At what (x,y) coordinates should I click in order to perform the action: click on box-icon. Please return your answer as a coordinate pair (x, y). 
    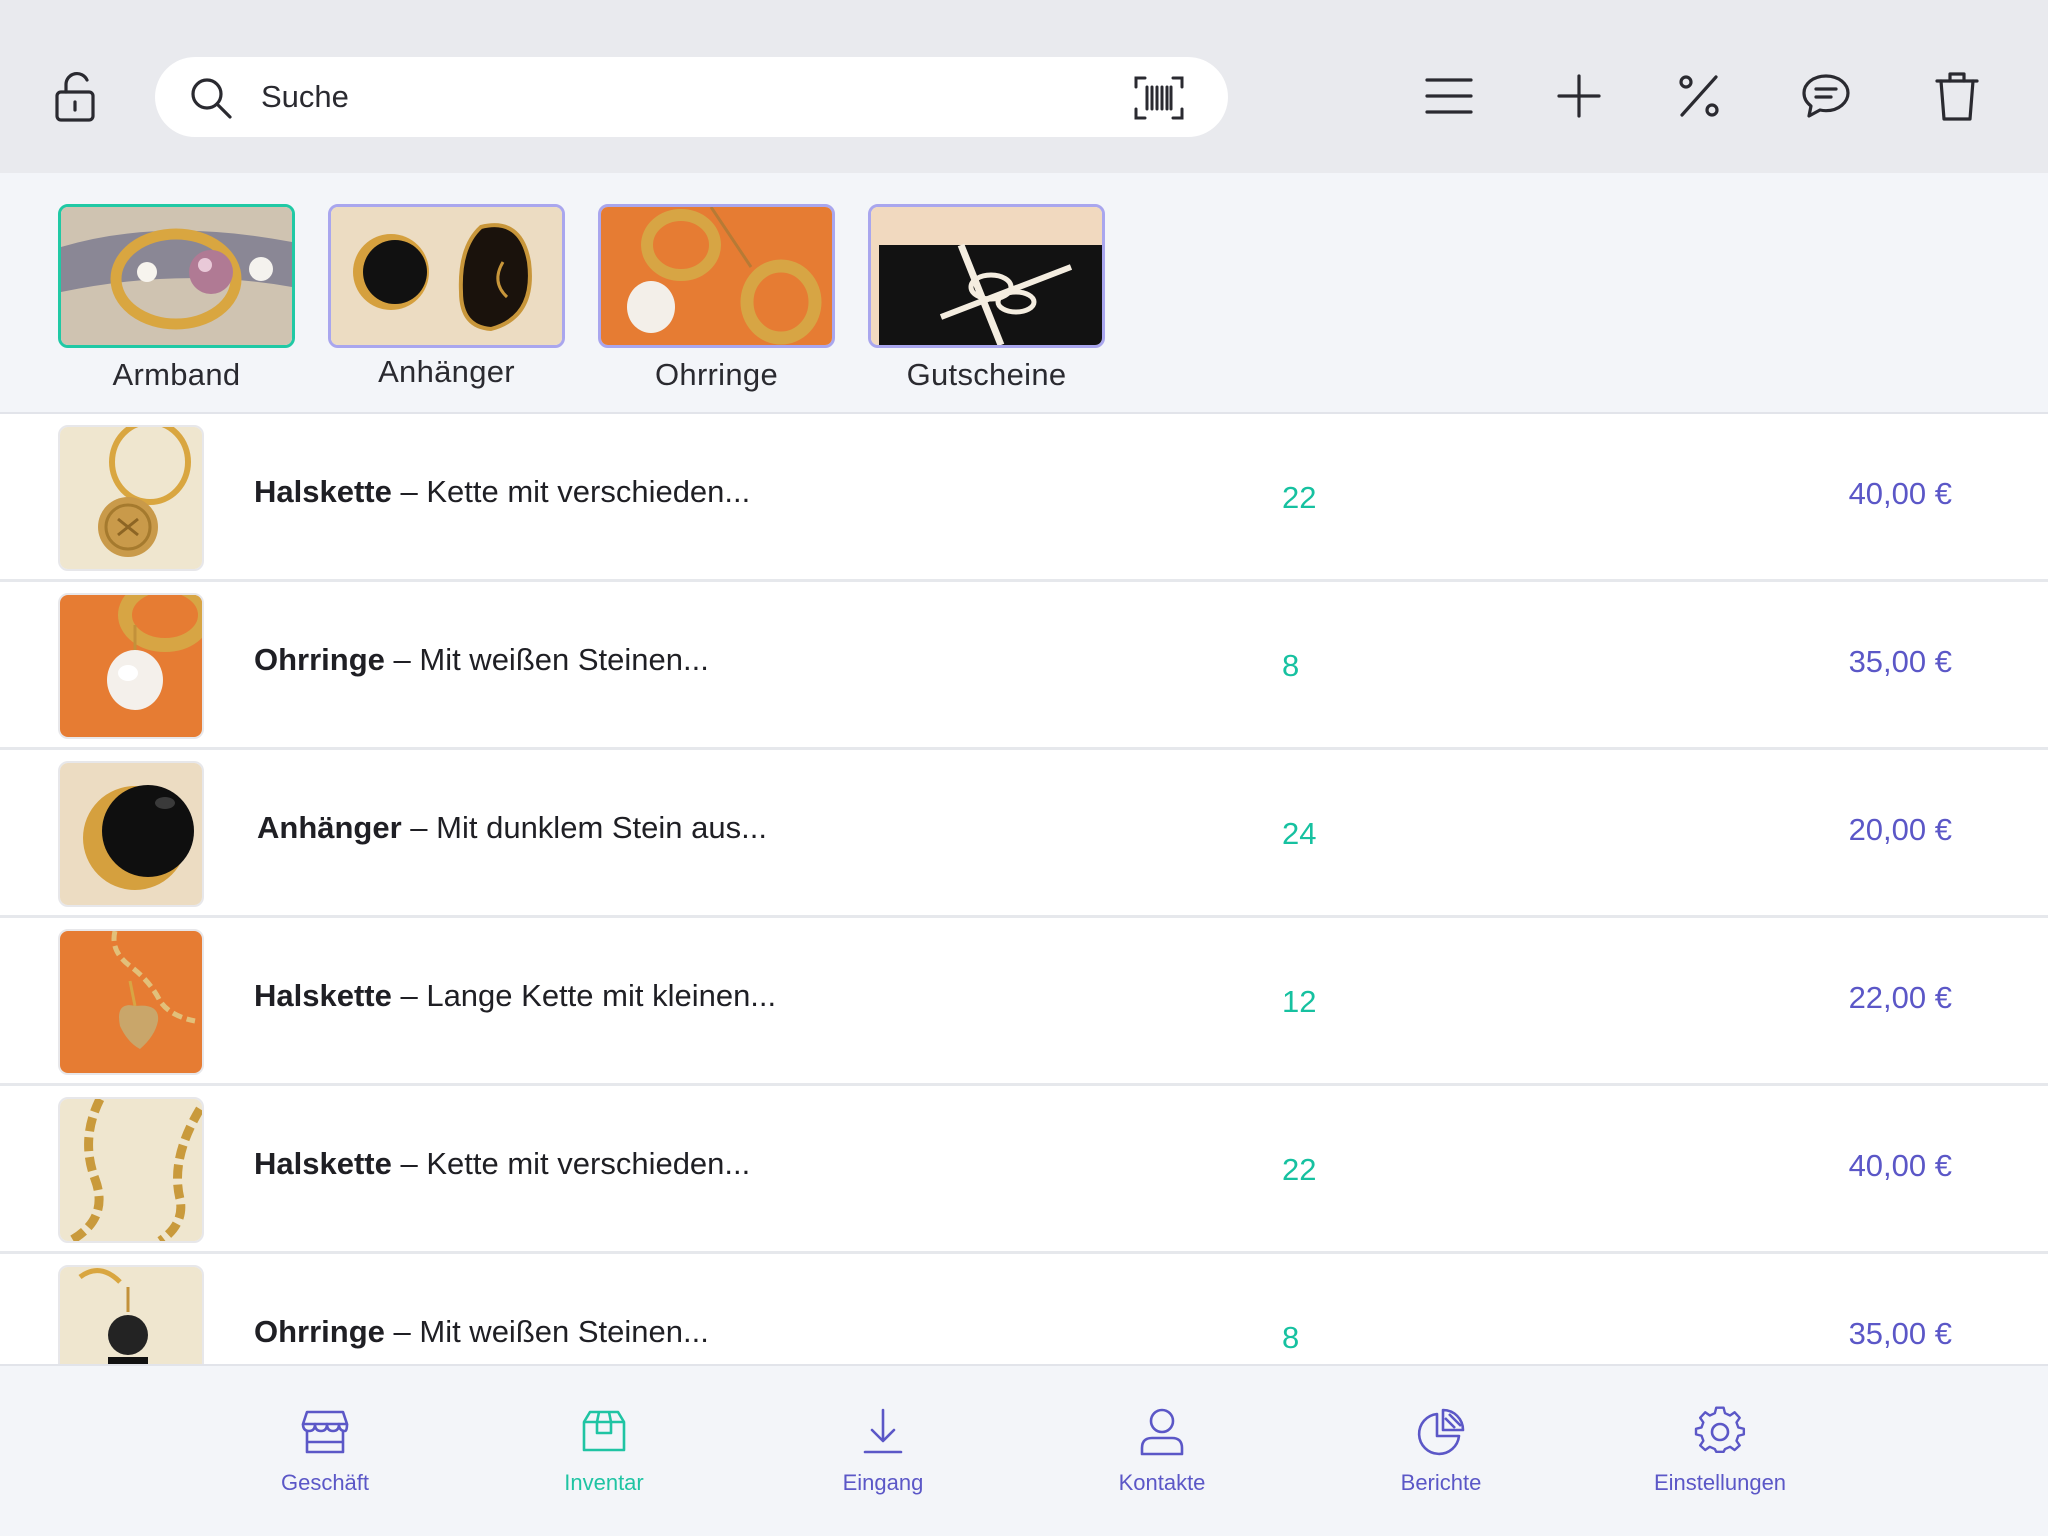
    Looking at the image, I should click on (604, 1432).